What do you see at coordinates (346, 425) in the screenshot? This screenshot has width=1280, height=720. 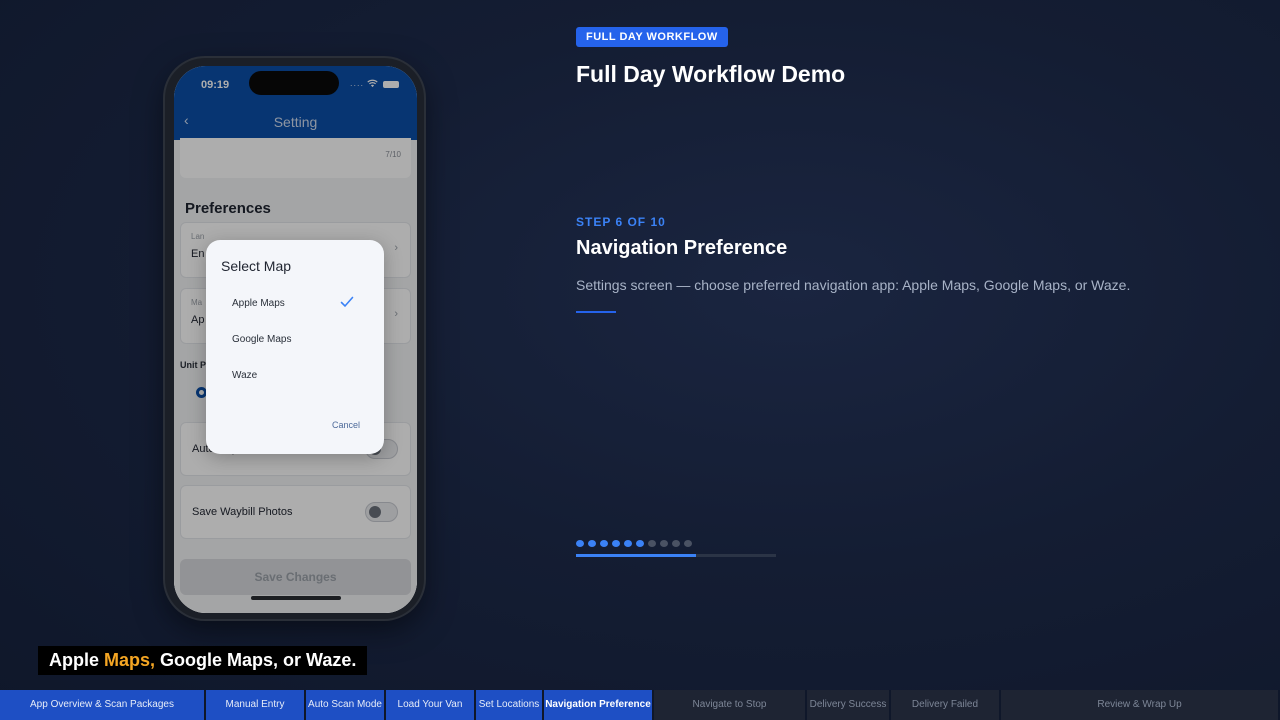 I see `dialog-cancel-button: Cancel` at bounding box center [346, 425].